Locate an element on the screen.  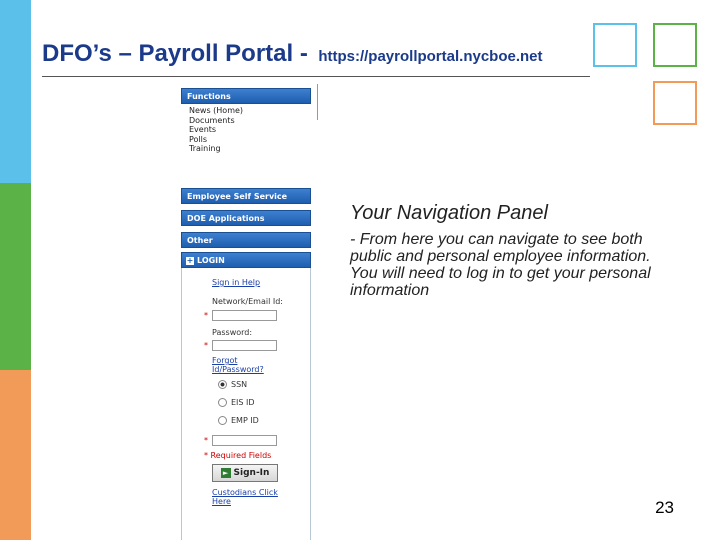
functions-item-news: News (Home) is located at coordinates (250, 111).